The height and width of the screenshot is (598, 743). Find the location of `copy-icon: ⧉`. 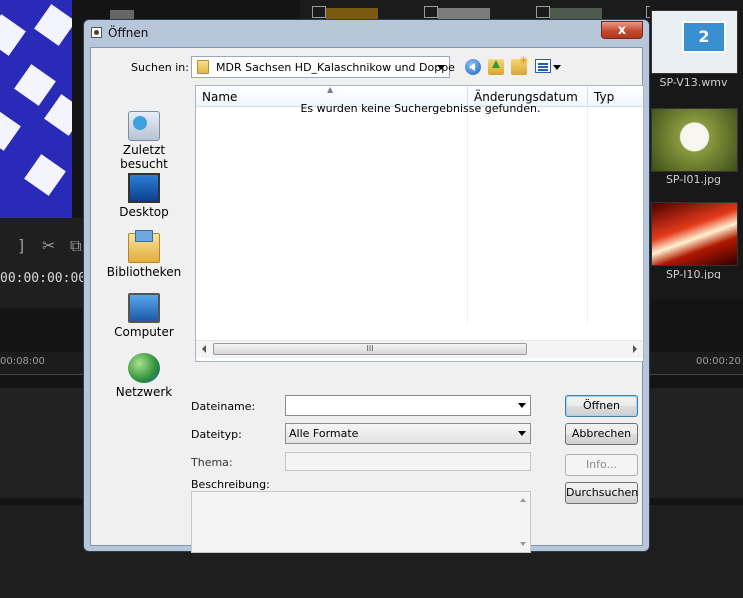

copy-icon: ⧉ is located at coordinates (75, 246).